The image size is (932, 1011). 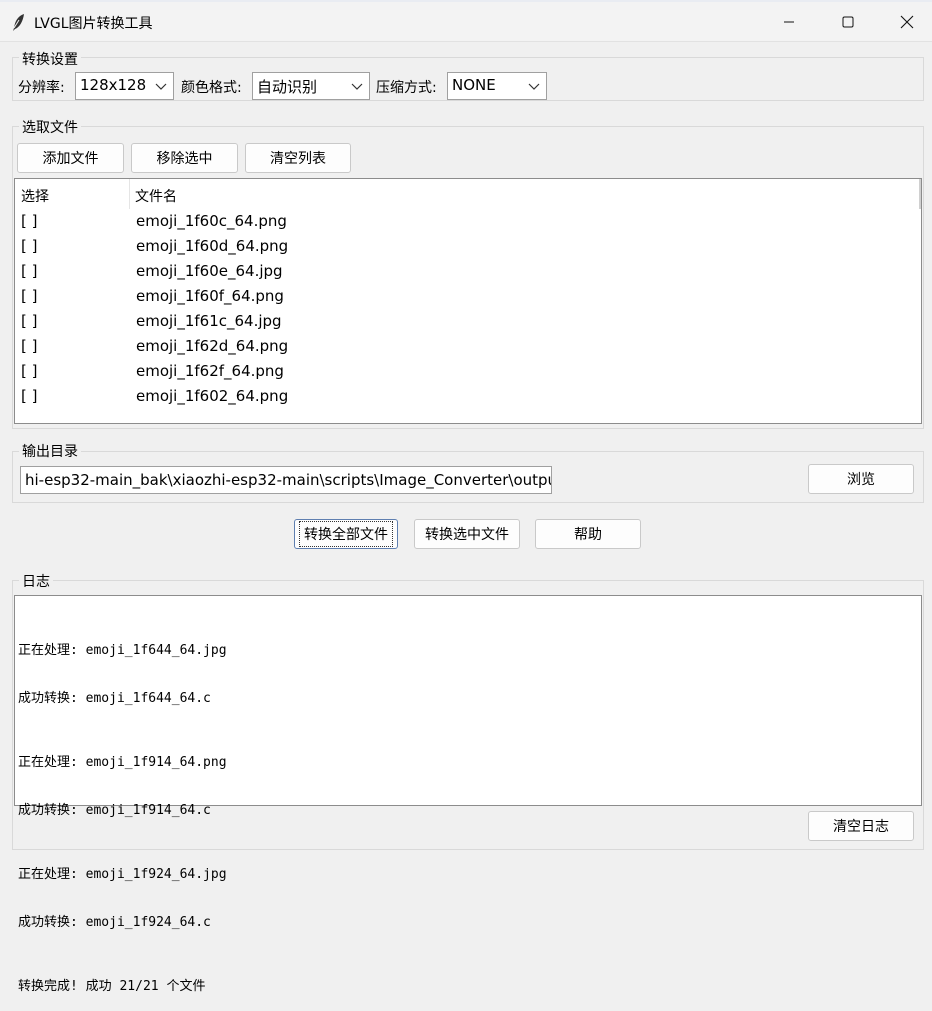 I want to click on list-item: [ ] emoji_1f62f_64.png, so click(x=468, y=371).